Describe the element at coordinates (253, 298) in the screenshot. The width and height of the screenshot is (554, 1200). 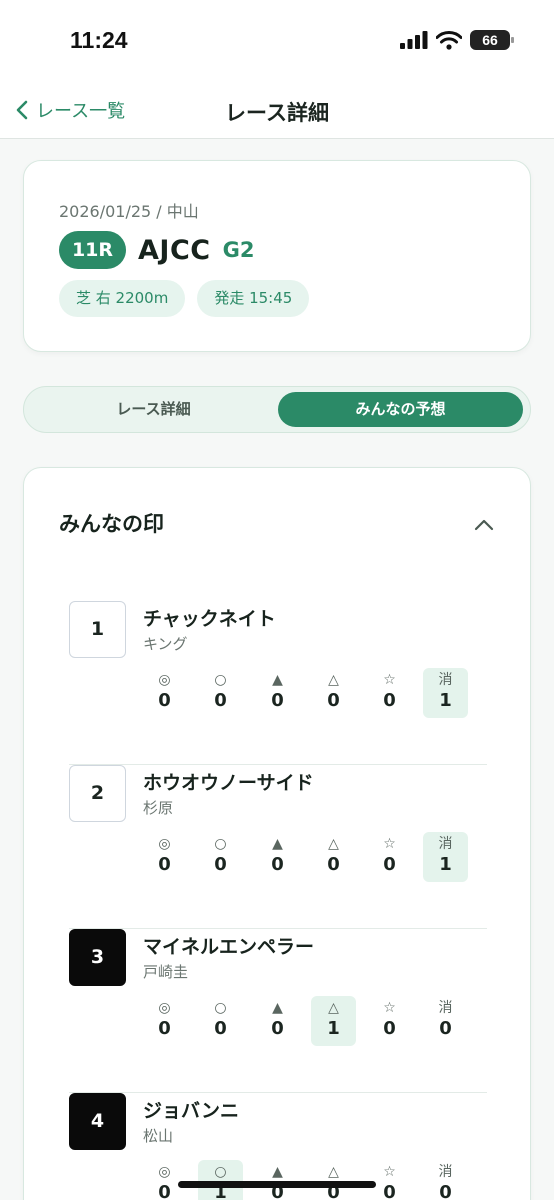
I see `start-time-chip: 発走 15:45` at that location.